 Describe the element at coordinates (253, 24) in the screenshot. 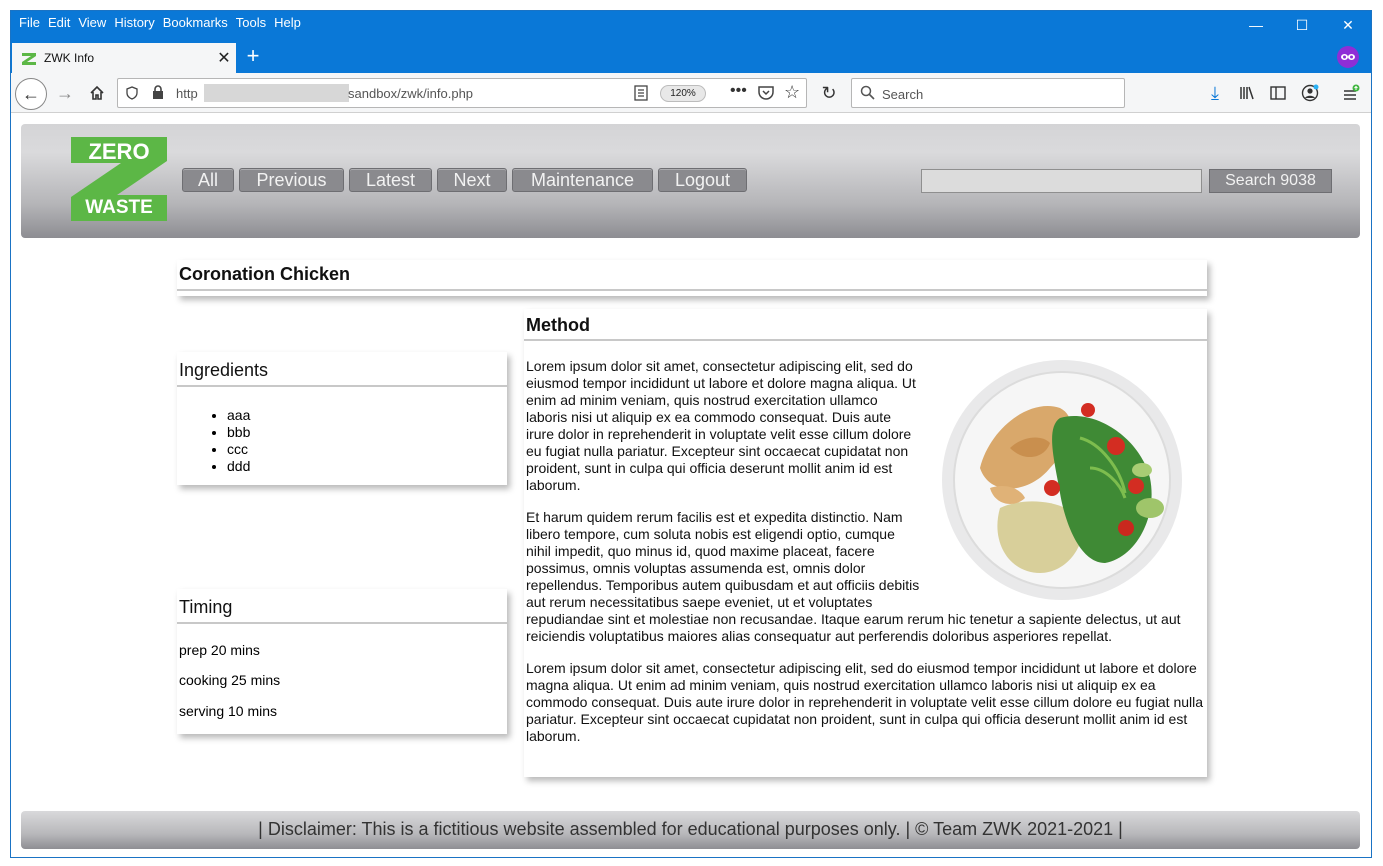

I see `menu-tools: Tools` at that location.